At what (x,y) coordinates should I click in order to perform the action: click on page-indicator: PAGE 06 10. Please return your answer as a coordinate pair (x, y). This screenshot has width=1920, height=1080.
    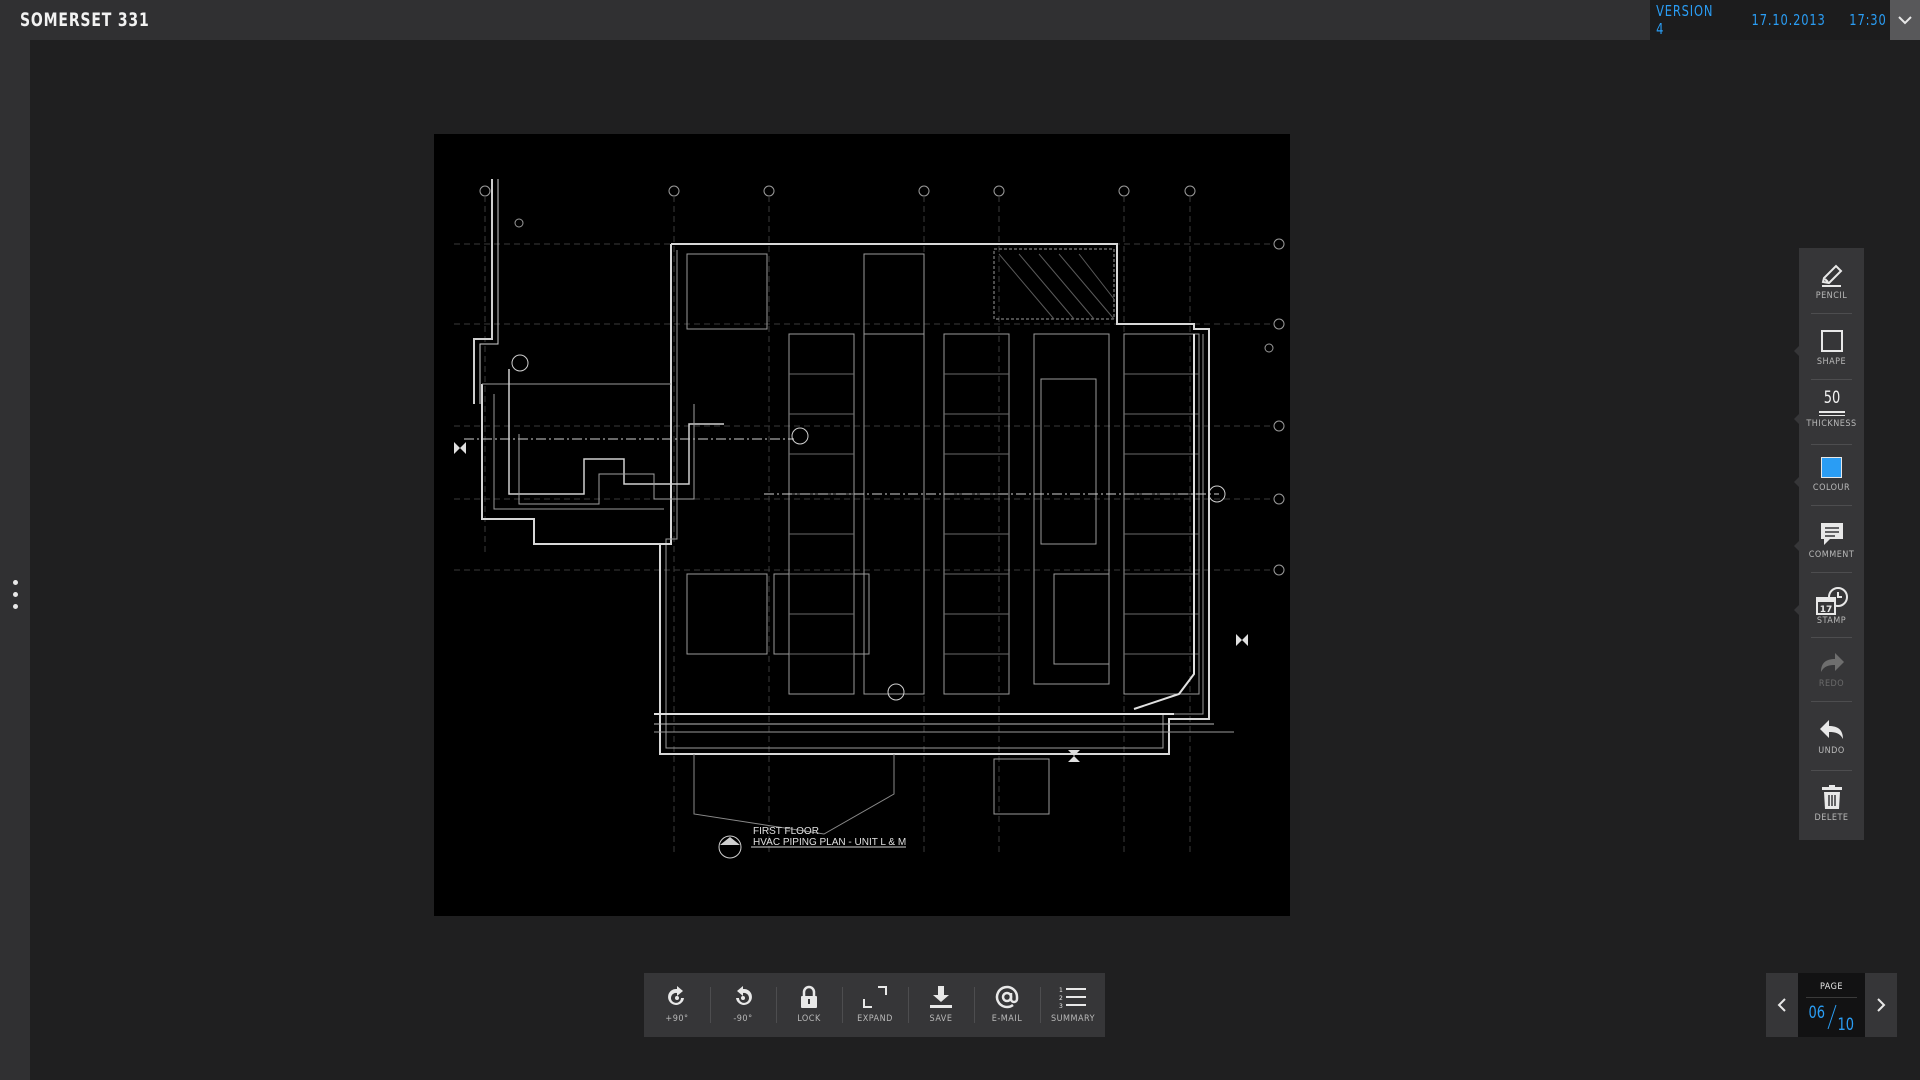
    Looking at the image, I should click on (1831, 1005).